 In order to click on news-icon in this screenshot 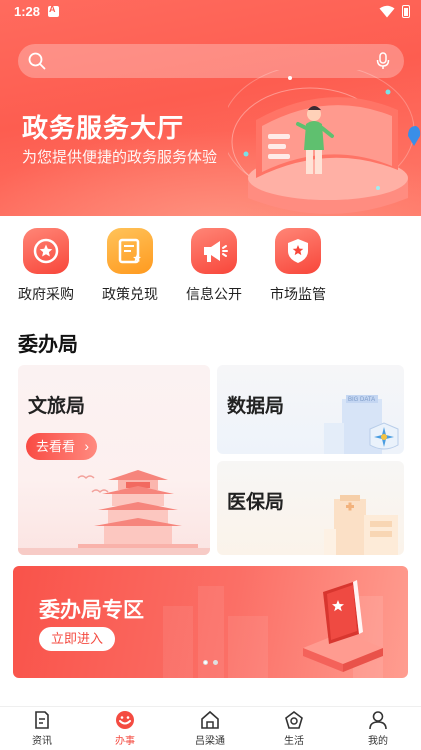, I will do `click(42, 720)`.